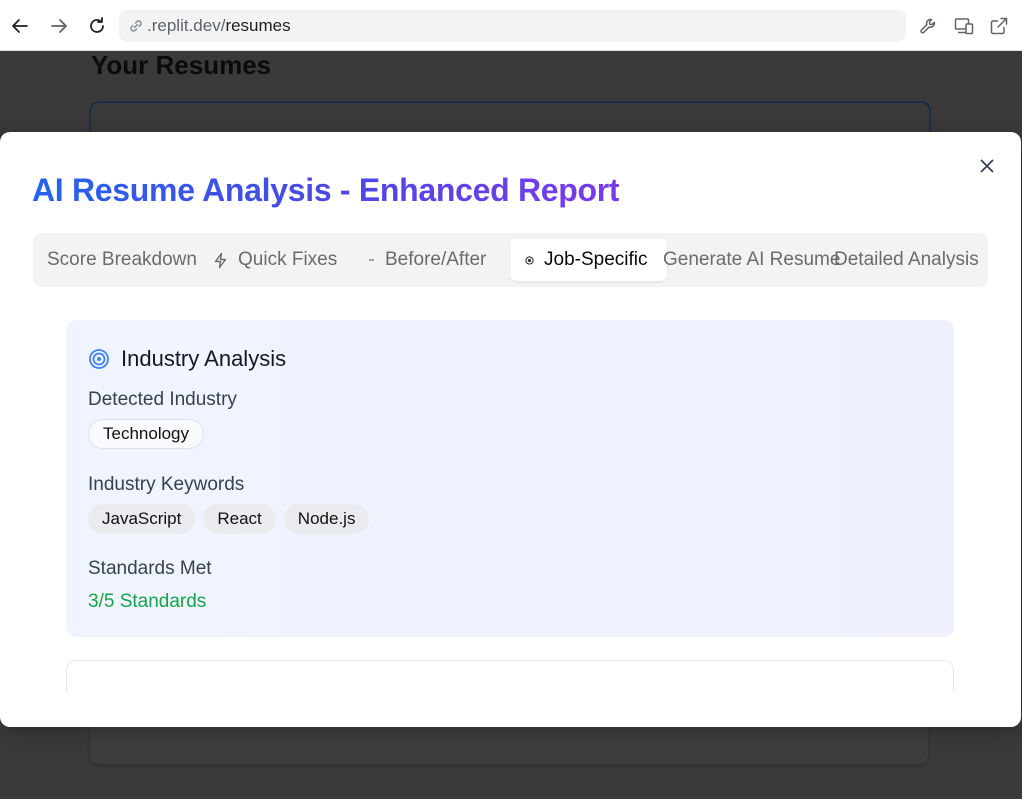  Describe the element at coordinates (326, 519) in the screenshot. I see `keyword-badge: Node.js` at that location.